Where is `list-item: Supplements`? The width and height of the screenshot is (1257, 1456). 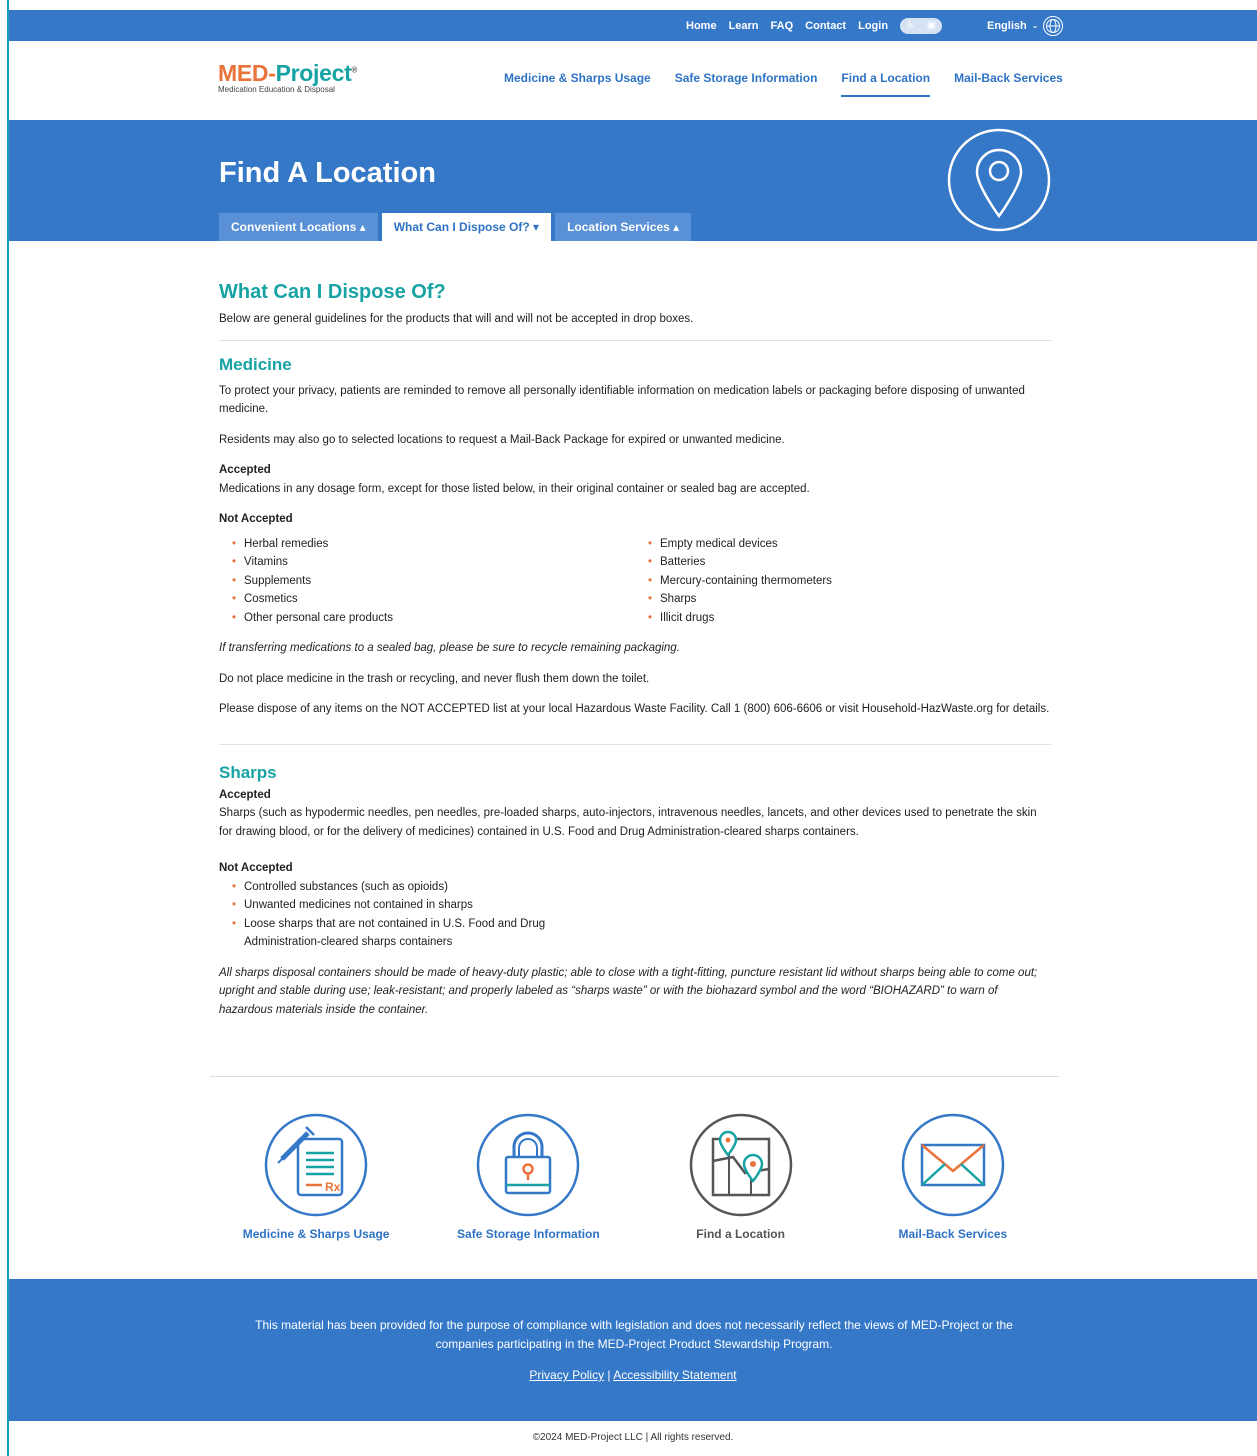
list-item: Supplements is located at coordinates (427, 581).